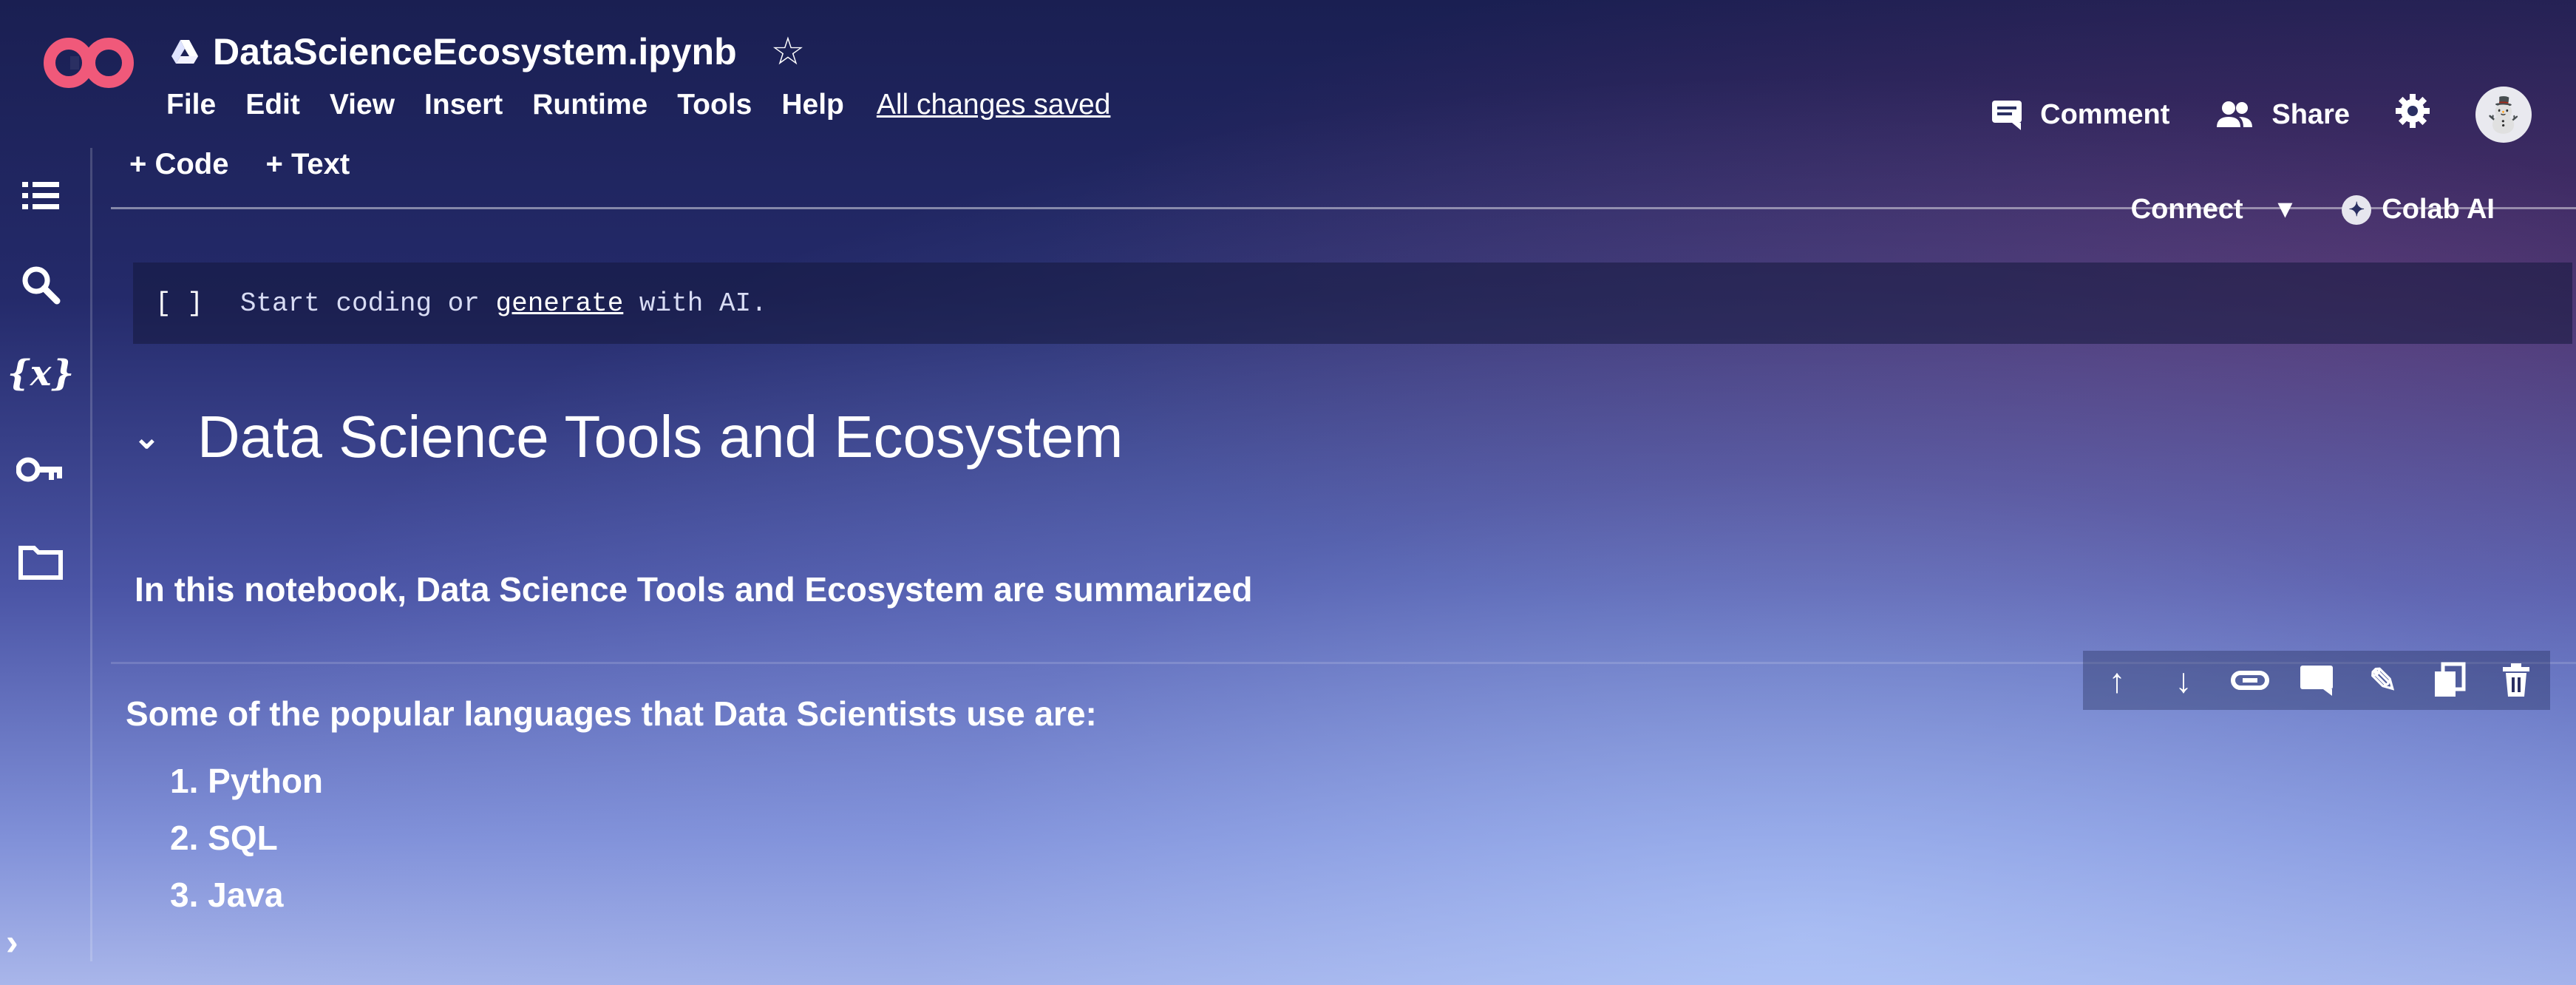 This screenshot has width=2576, height=985. Describe the element at coordinates (2383, 680) in the screenshot. I see `edit-icon: ✎` at that location.